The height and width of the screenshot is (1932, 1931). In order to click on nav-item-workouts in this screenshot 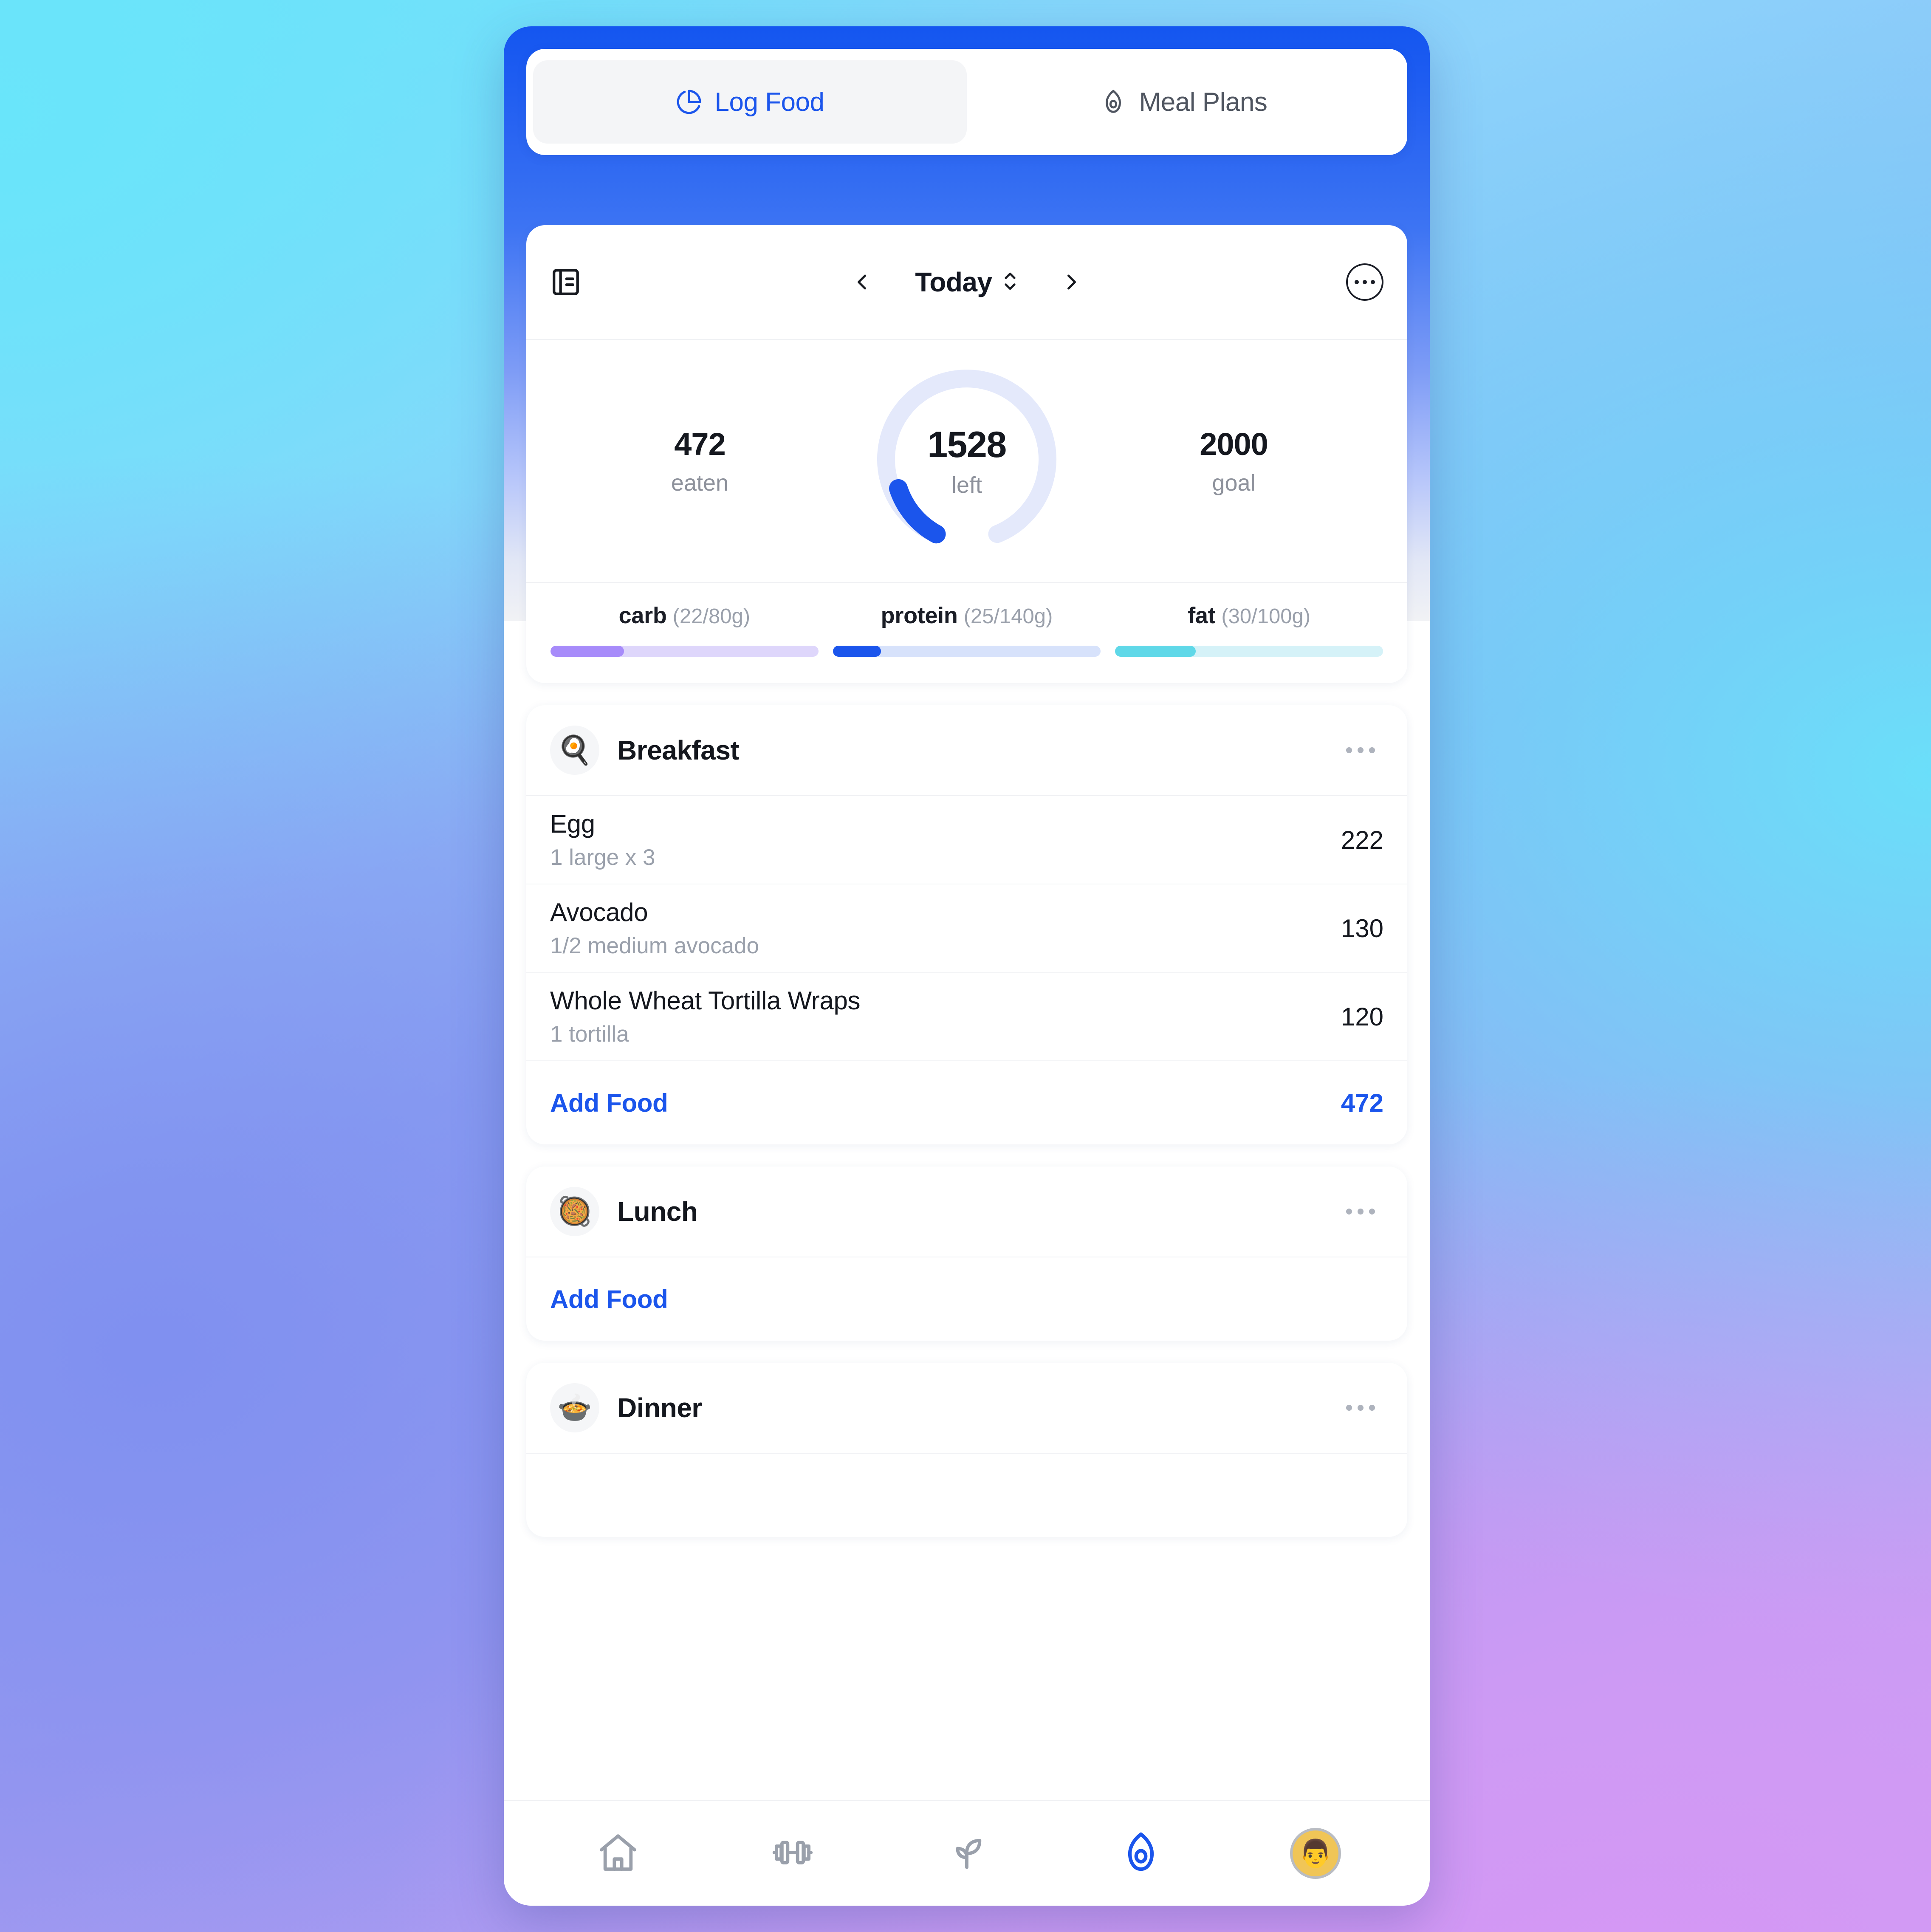, I will do `click(792, 1854)`.